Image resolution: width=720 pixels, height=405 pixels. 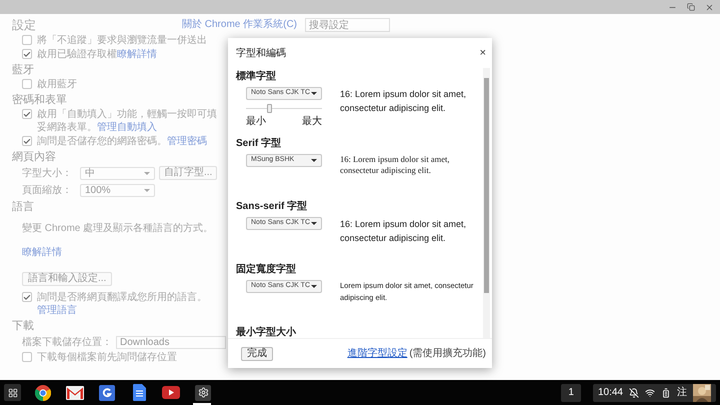 I want to click on link: 管理語言, so click(x=57, y=310).